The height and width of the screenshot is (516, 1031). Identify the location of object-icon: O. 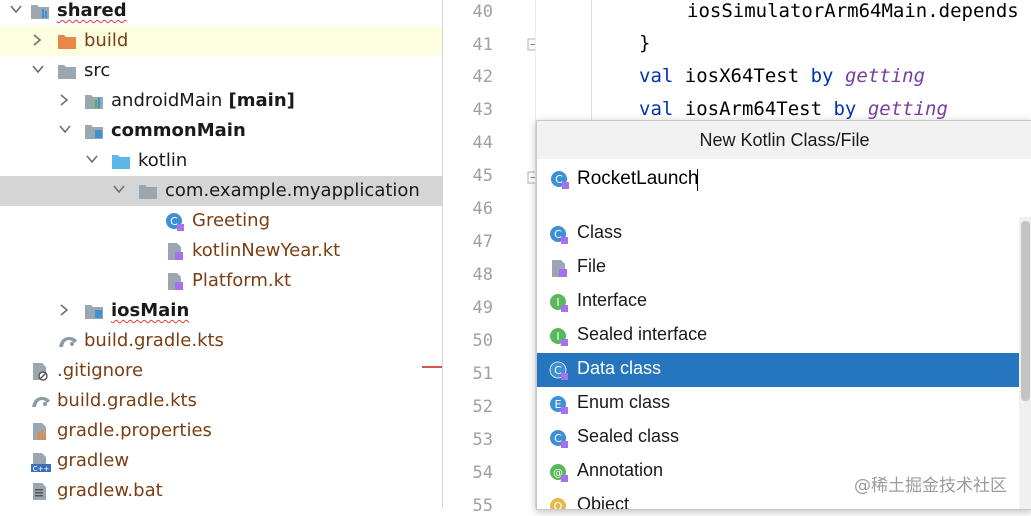
(558, 503).